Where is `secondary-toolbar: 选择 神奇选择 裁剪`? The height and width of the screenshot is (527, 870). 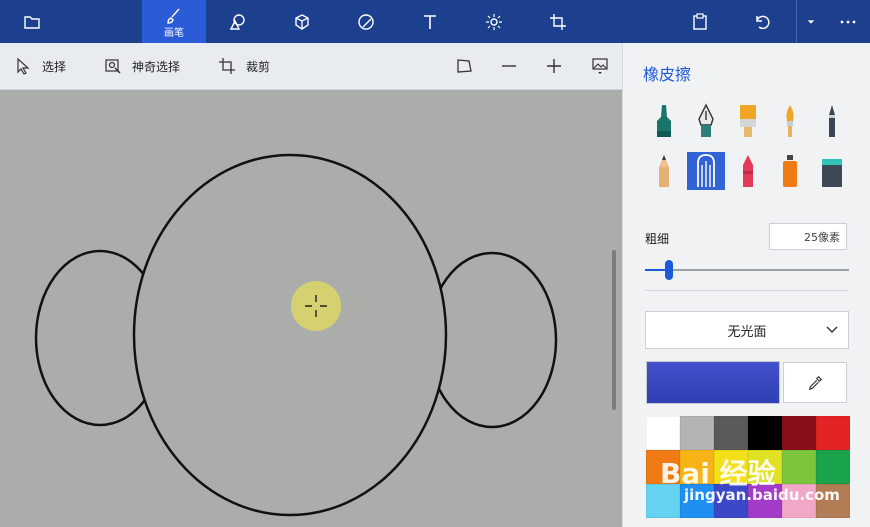
secondary-toolbar: 选择 神奇选择 裁剪 is located at coordinates (311, 66).